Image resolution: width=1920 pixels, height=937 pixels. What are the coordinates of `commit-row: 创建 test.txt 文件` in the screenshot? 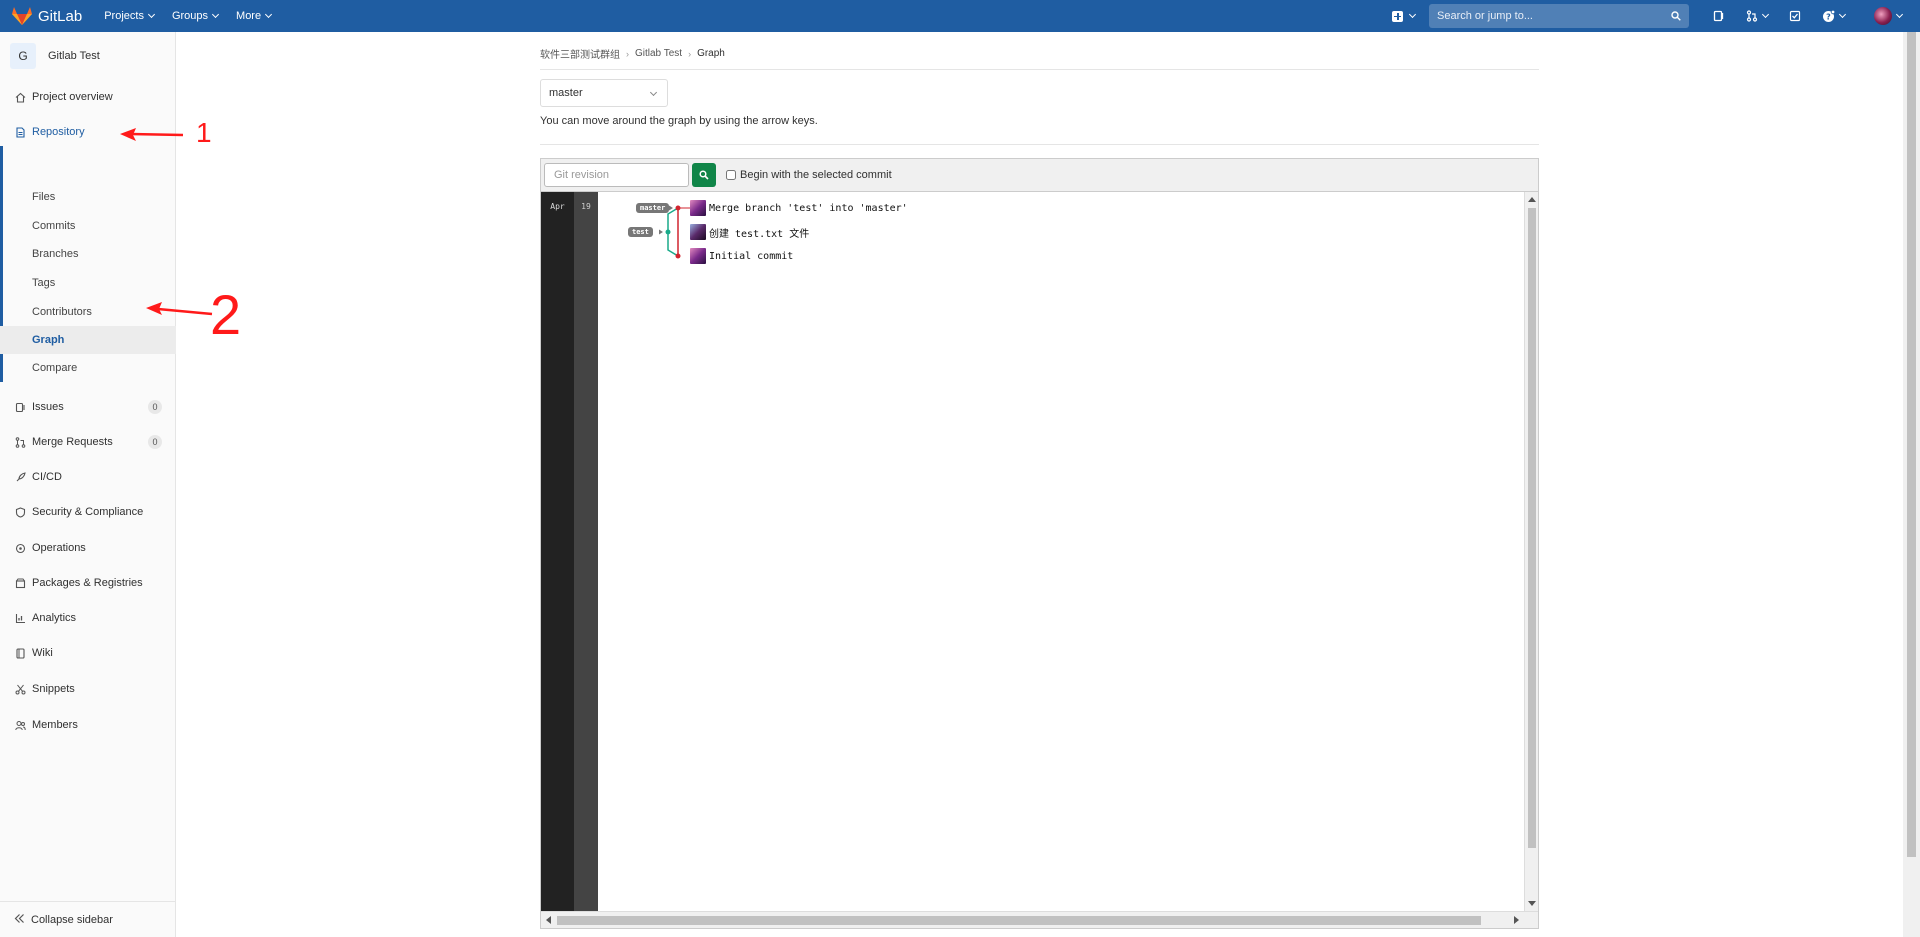 It's located at (749, 232).